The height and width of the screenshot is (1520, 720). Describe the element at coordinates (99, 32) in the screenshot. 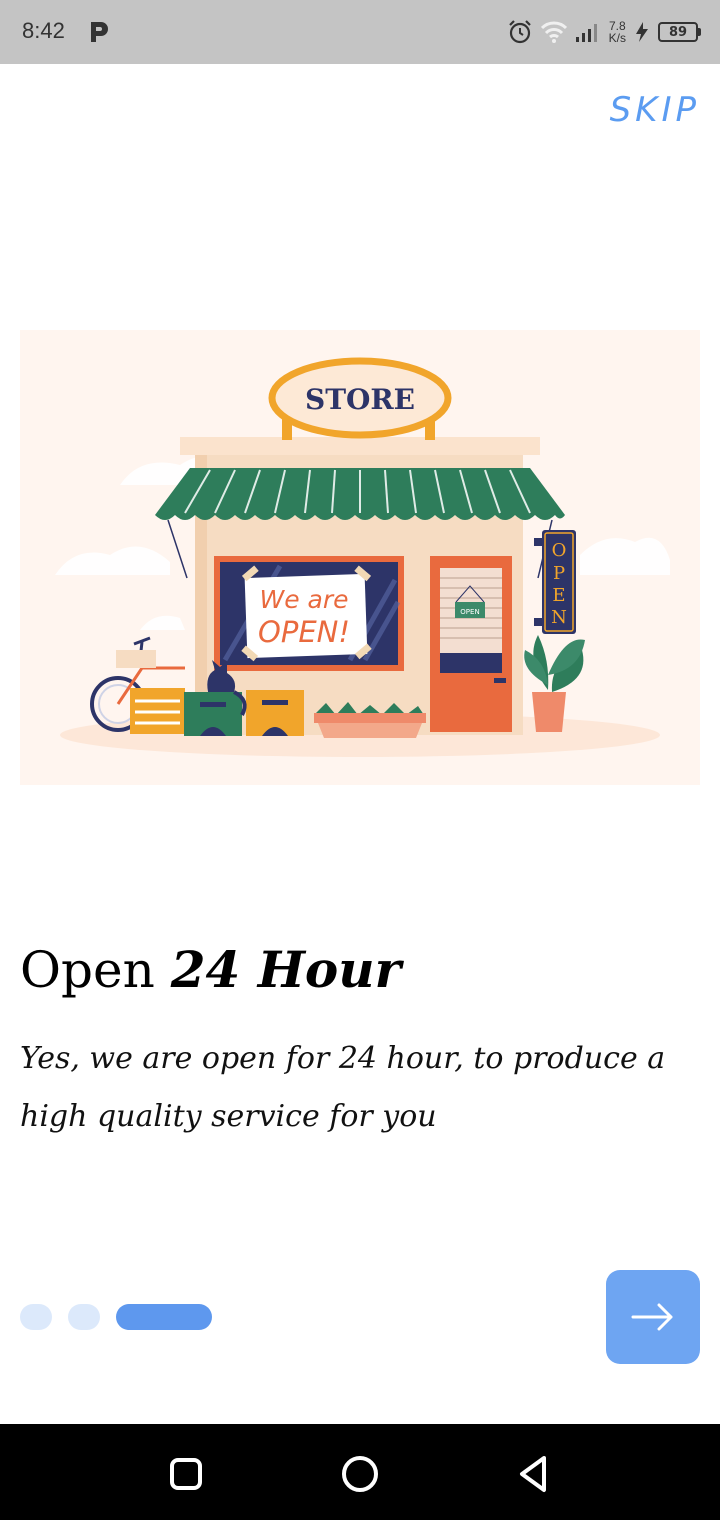

I see `p-app-icon` at that location.